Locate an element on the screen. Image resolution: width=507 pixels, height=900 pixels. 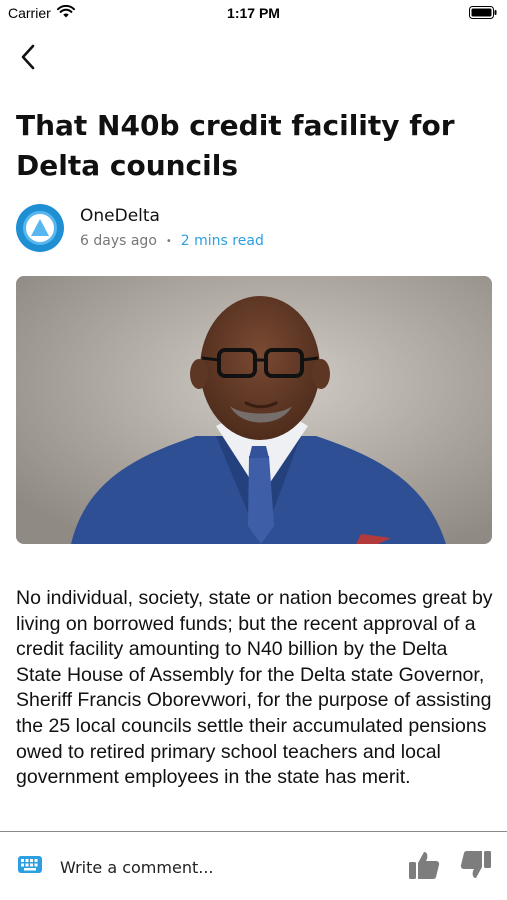
status-time: 1:17 PM is located at coordinates (253, 13).